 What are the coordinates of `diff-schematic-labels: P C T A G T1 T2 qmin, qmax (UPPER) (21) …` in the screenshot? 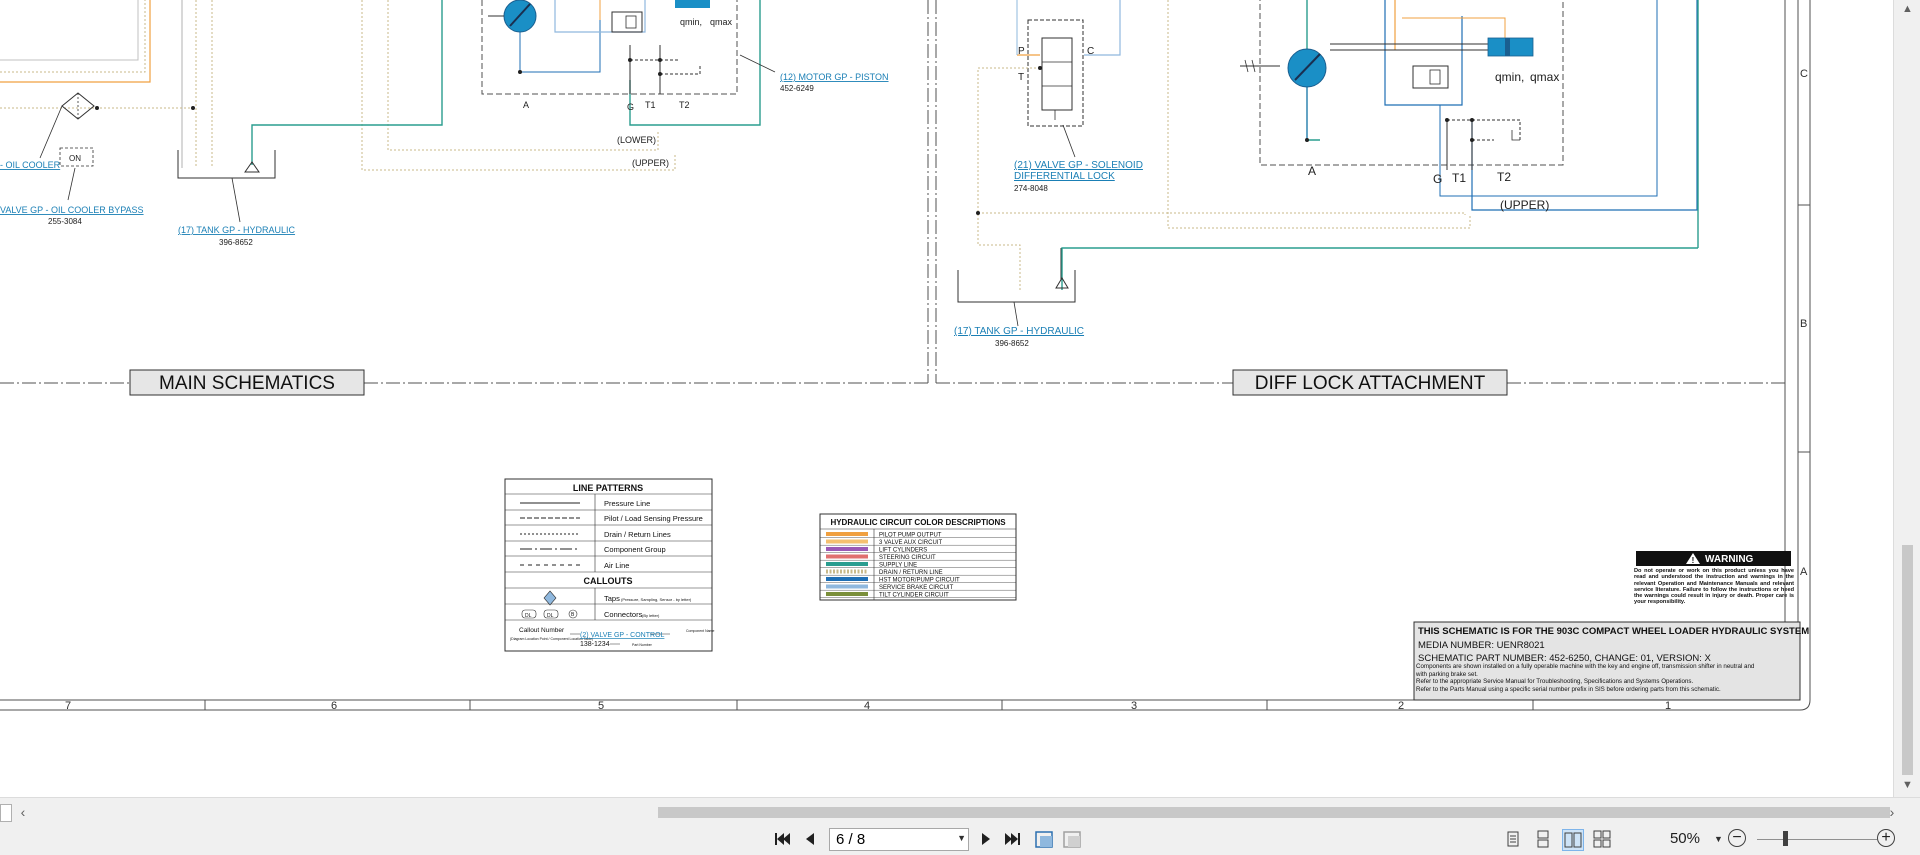 It's located at (1256, 197).